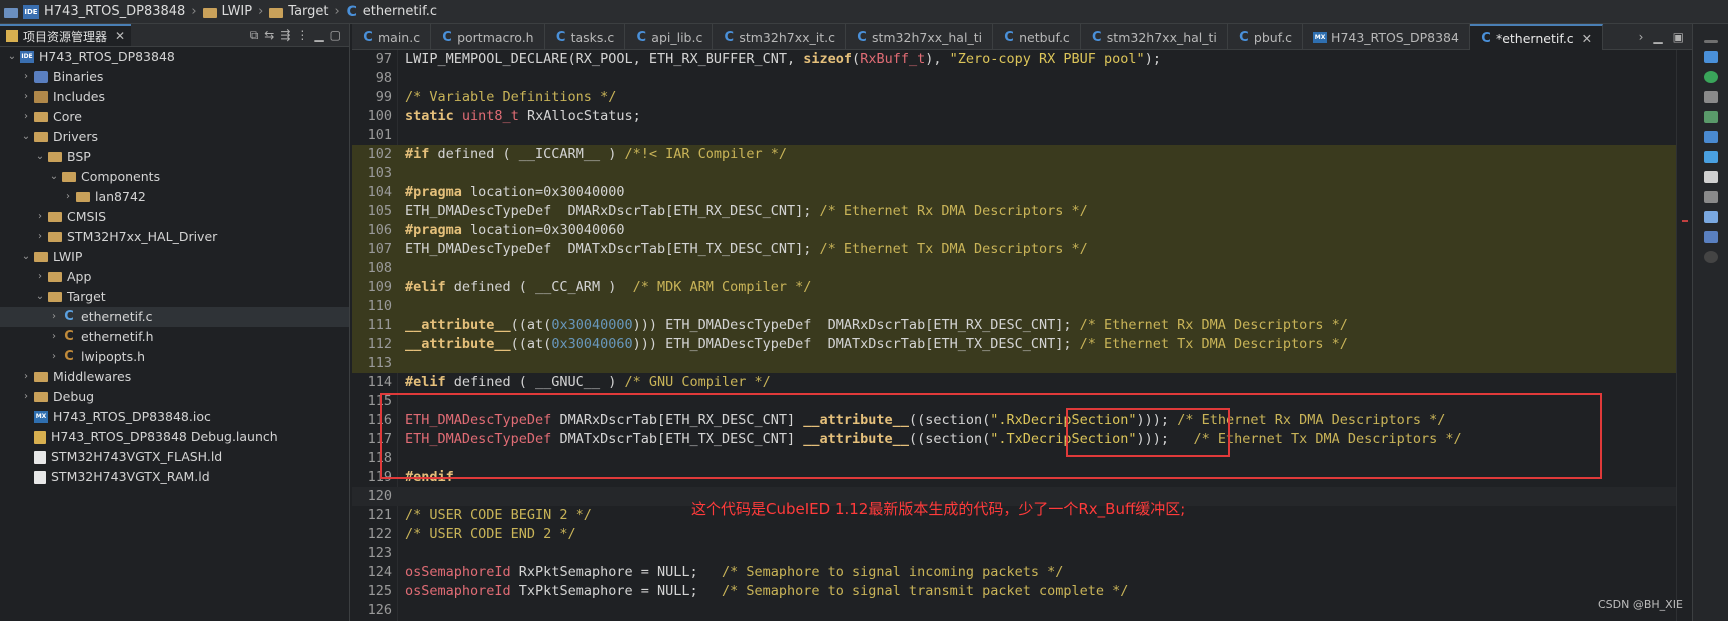 The image size is (1728, 621). Describe the element at coordinates (1678, 37) in the screenshot. I see `maximize-icon: ▣` at that location.